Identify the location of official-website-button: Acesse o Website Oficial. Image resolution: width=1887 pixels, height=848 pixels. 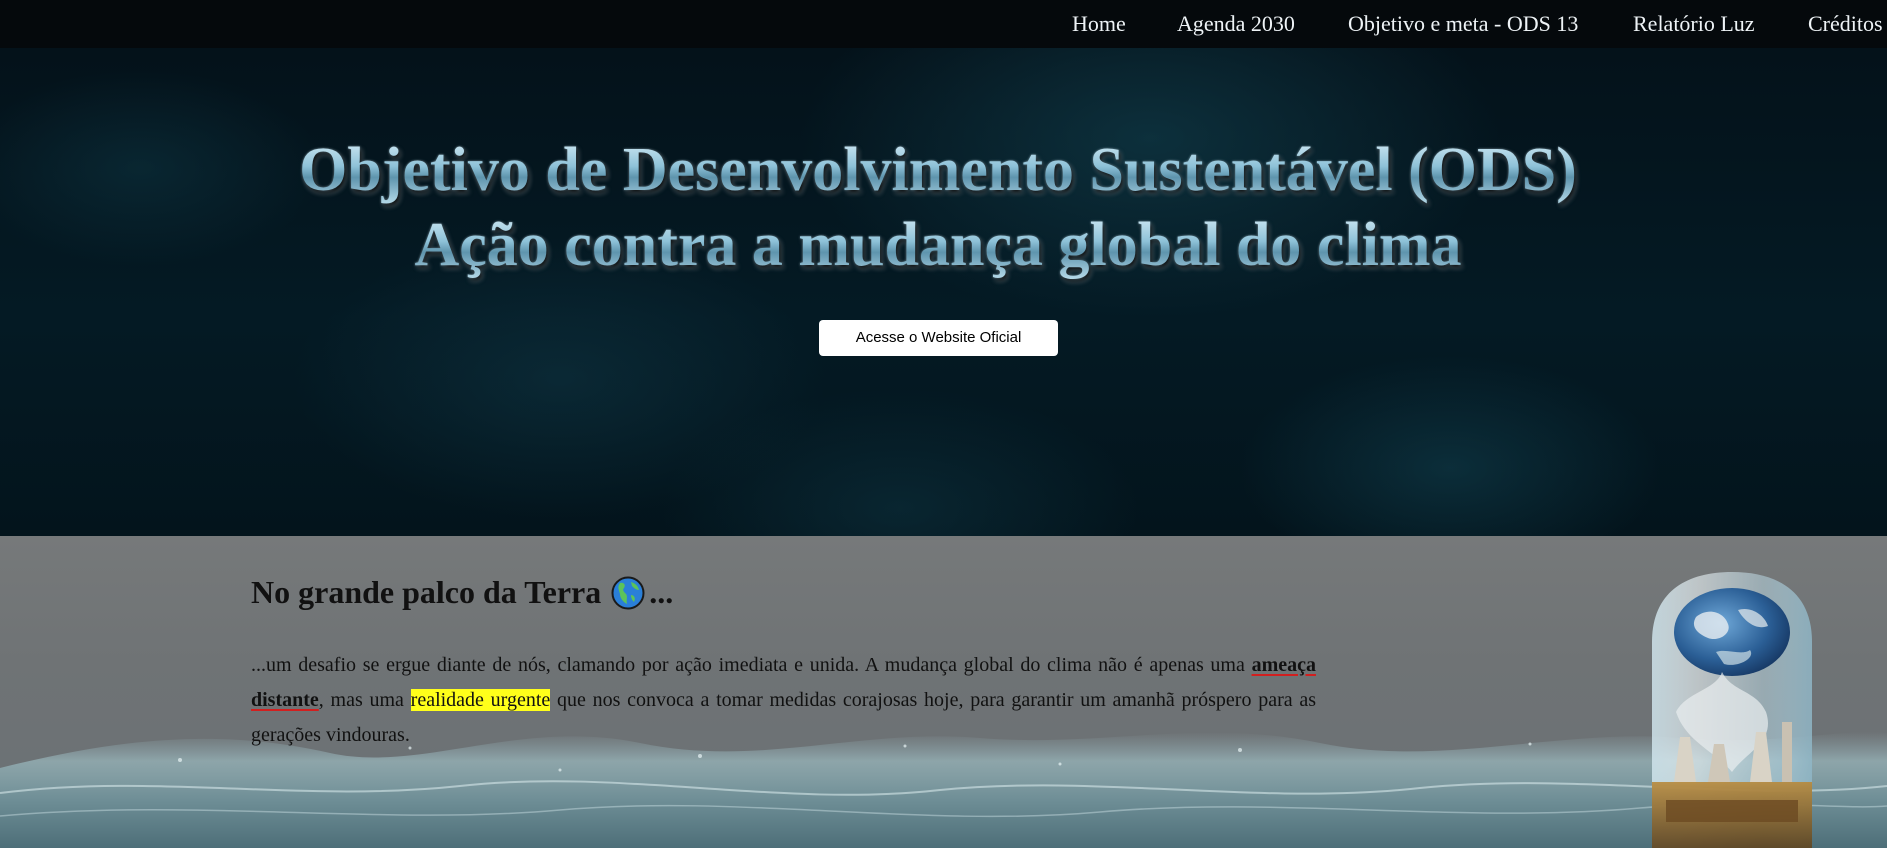
(938, 338).